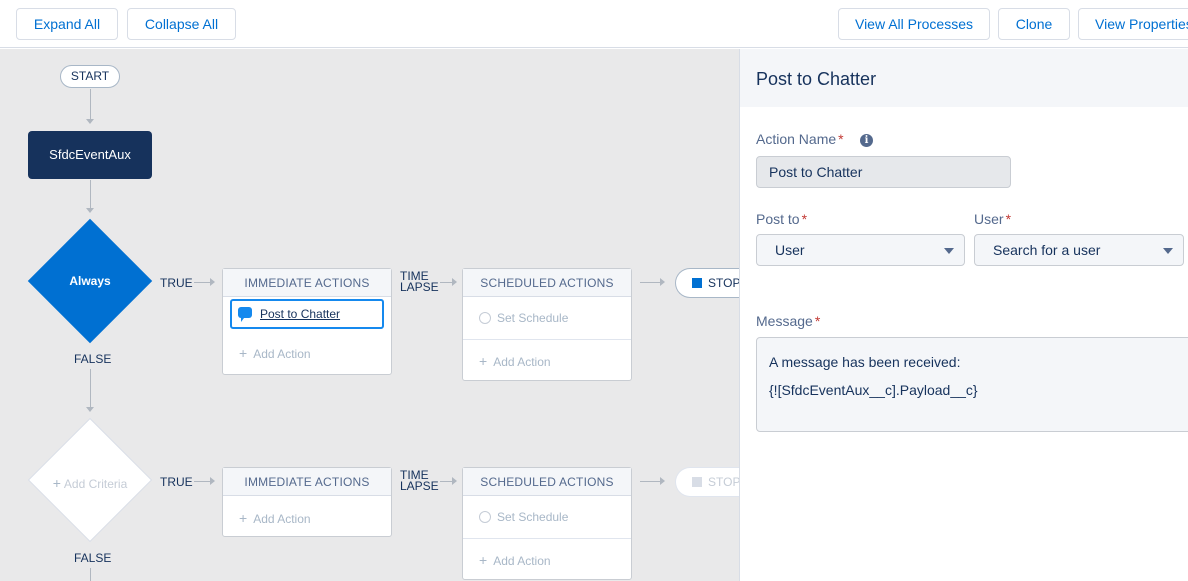 The width and height of the screenshot is (1188, 581). I want to click on user-label-text: User, so click(989, 219).